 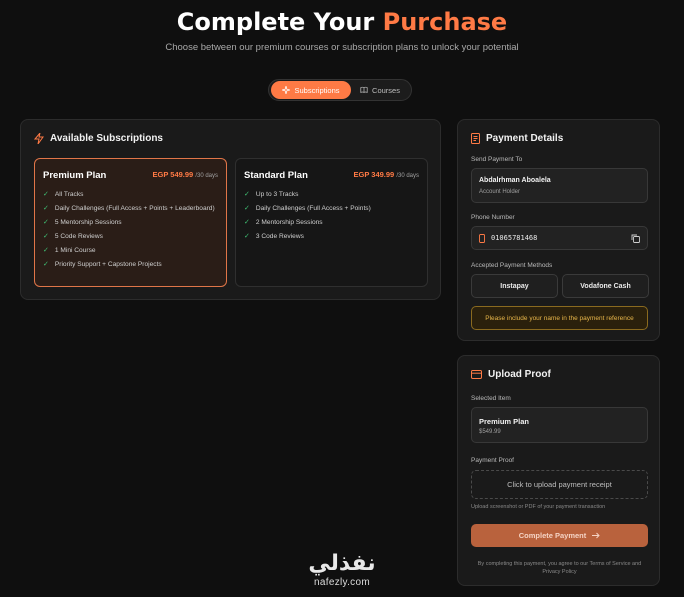 What do you see at coordinates (130, 194) in the screenshot?
I see `feature-item: ✓ All Tracks` at bounding box center [130, 194].